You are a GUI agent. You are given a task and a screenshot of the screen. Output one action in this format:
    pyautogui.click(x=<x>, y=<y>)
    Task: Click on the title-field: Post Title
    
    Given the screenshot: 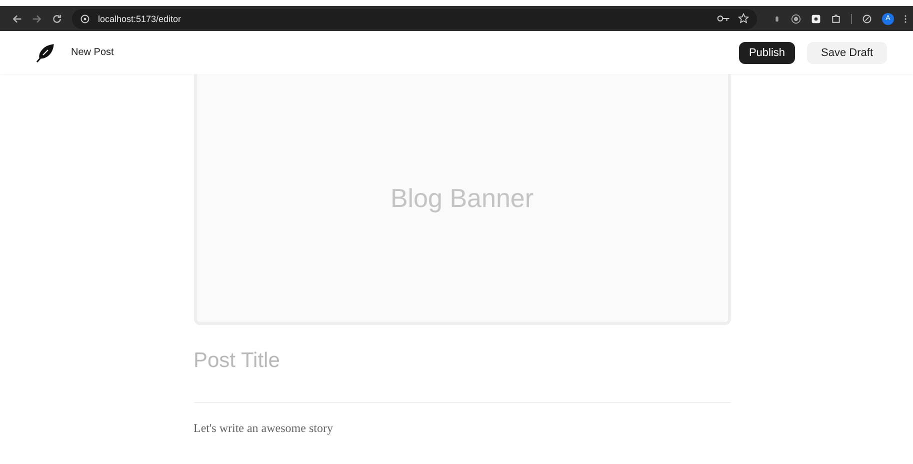 What is the action you would take?
    pyautogui.click(x=462, y=361)
    